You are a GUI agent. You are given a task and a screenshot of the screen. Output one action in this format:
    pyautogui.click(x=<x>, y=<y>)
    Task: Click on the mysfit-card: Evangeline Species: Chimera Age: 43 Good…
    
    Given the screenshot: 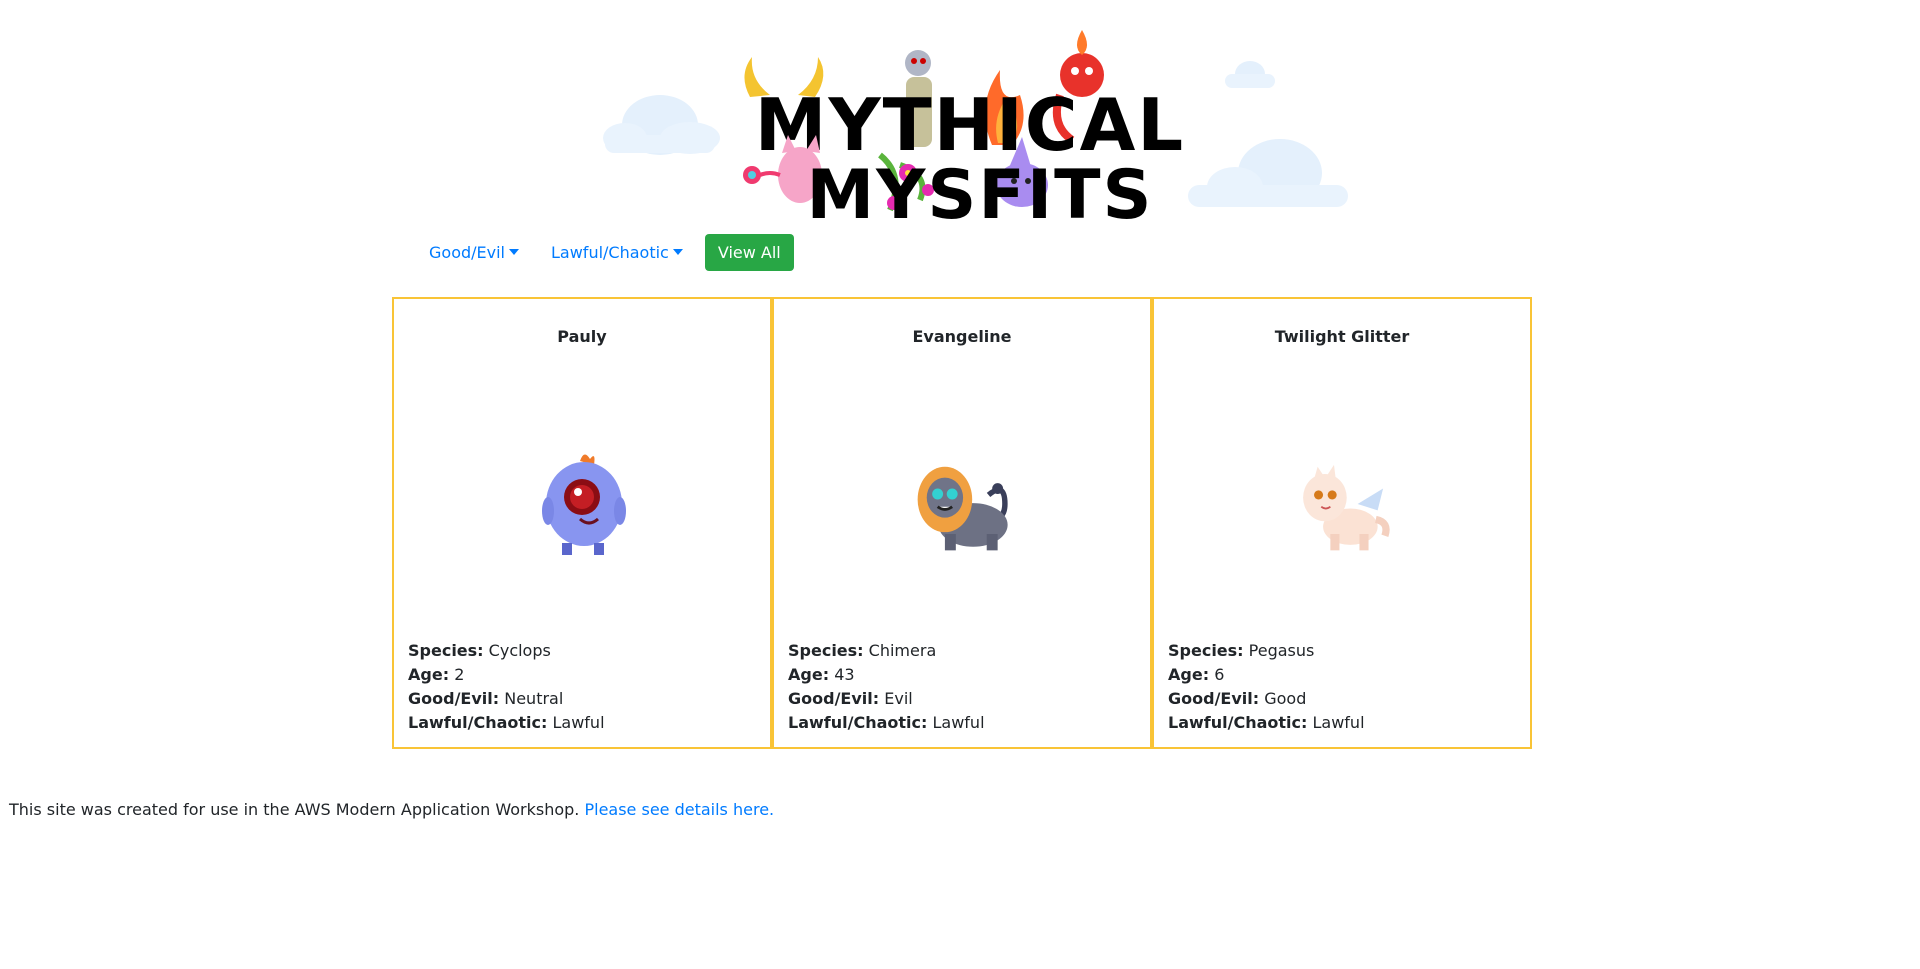 What is the action you would take?
    pyautogui.click(x=962, y=523)
    